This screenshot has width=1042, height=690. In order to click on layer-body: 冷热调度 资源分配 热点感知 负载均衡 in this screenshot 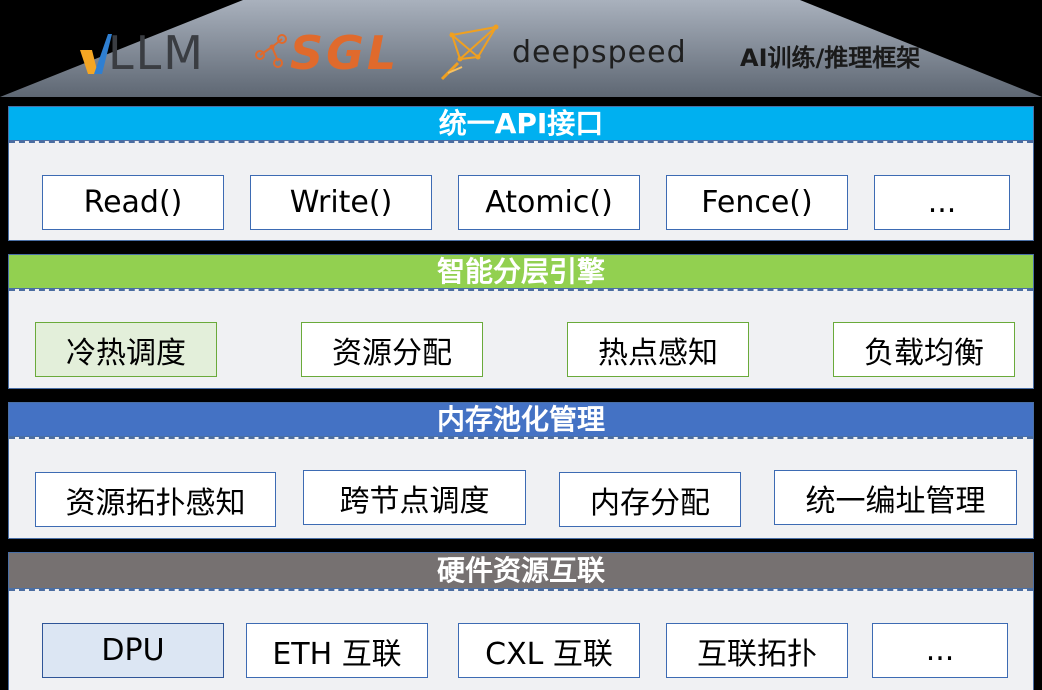, I will do `click(521, 338)`.